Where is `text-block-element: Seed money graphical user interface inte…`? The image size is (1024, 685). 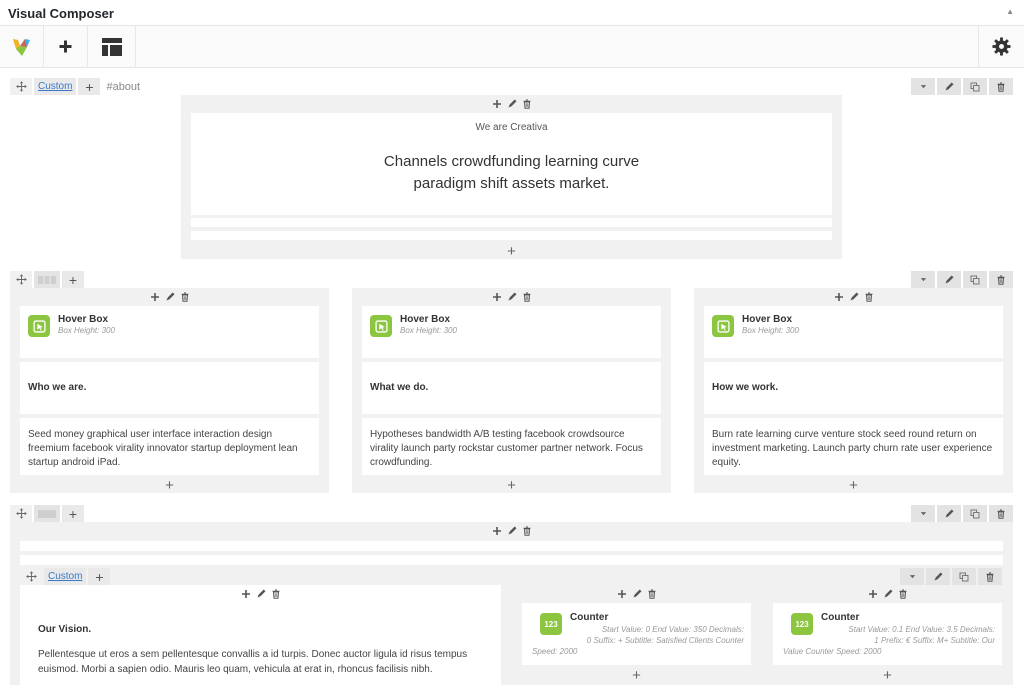 text-block-element: Seed money graphical user interface inte… is located at coordinates (169, 446).